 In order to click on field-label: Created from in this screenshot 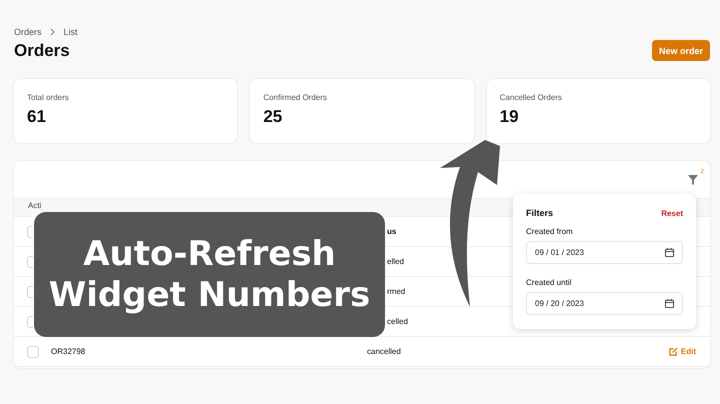, I will do `click(550, 231)`.